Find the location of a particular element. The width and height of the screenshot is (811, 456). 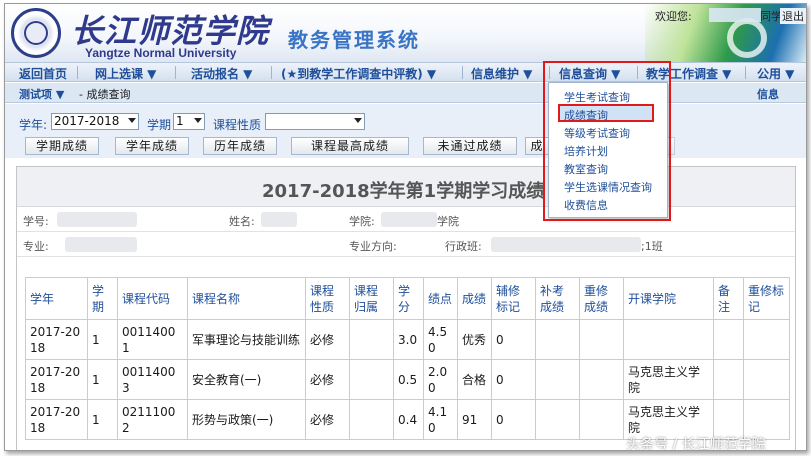

col-header: 辅修标记 is located at coordinates (513, 298).